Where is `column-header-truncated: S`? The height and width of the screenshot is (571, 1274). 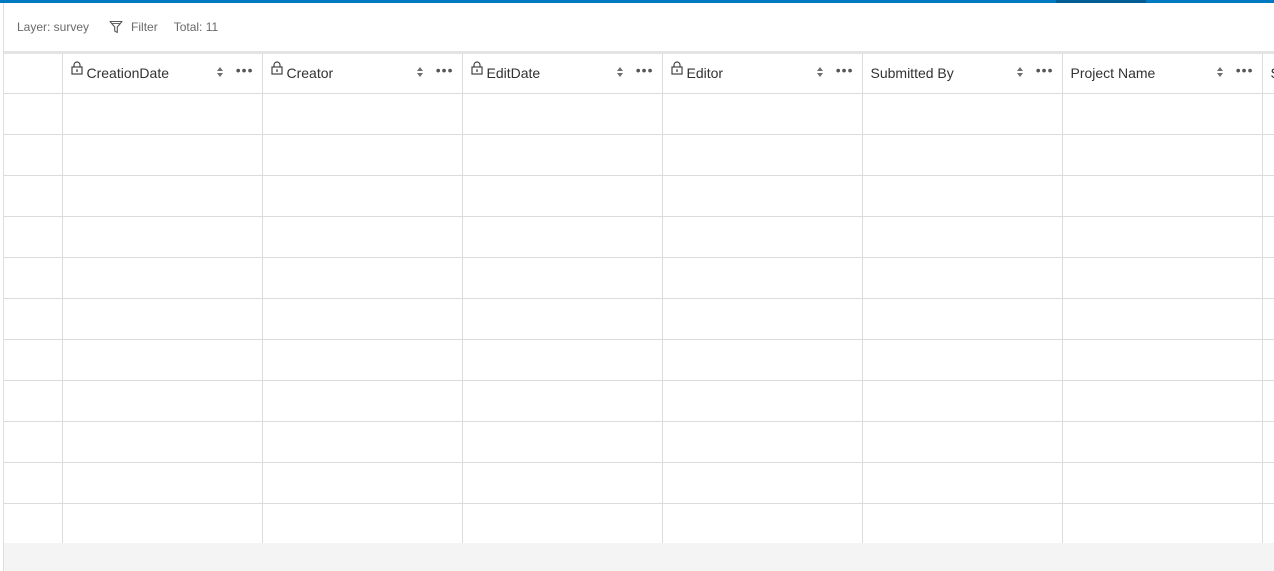 column-header-truncated: S is located at coordinates (1268, 74).